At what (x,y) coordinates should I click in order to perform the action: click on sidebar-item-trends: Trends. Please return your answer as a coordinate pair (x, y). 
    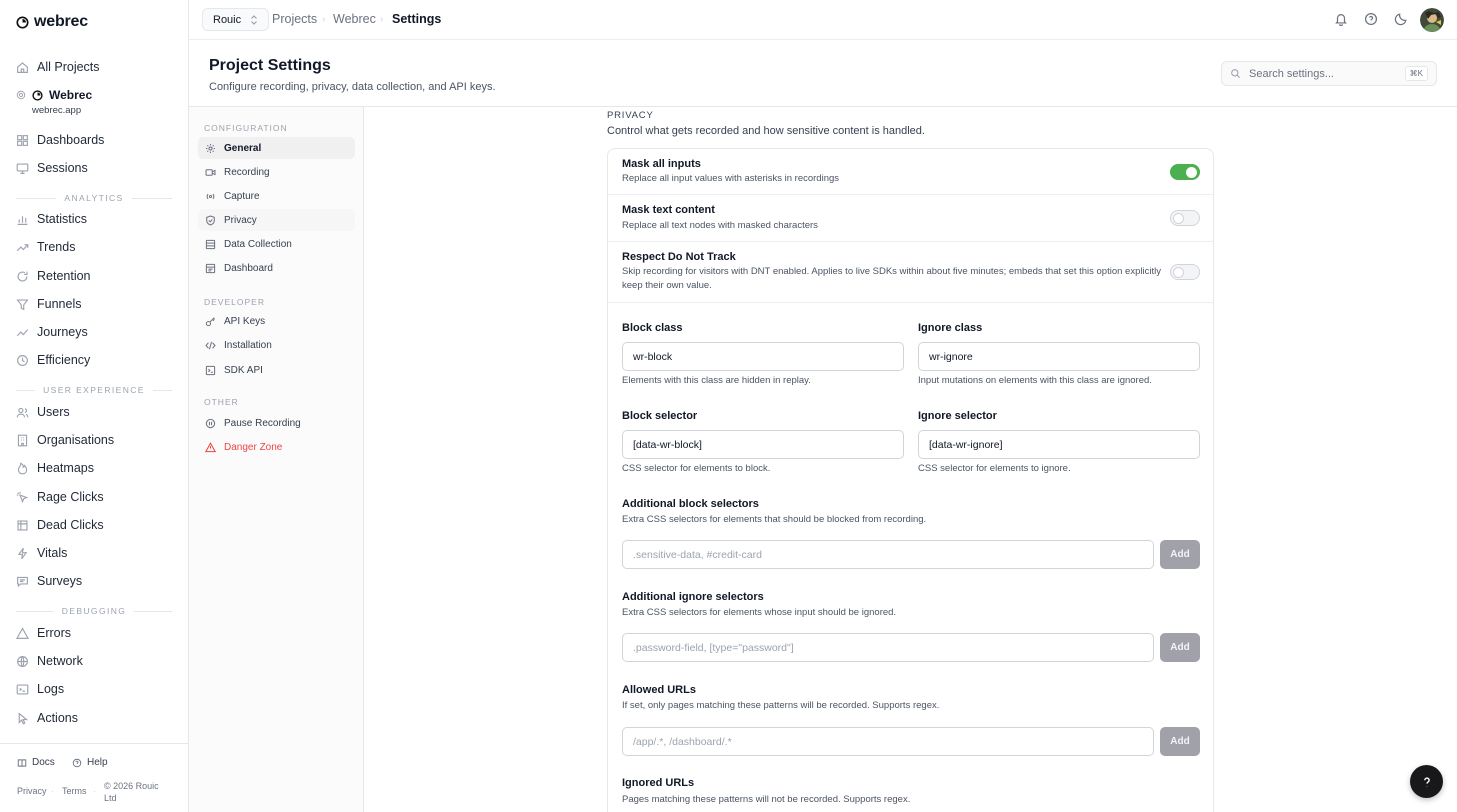
    Looking at the image, I should click on (96, 247).